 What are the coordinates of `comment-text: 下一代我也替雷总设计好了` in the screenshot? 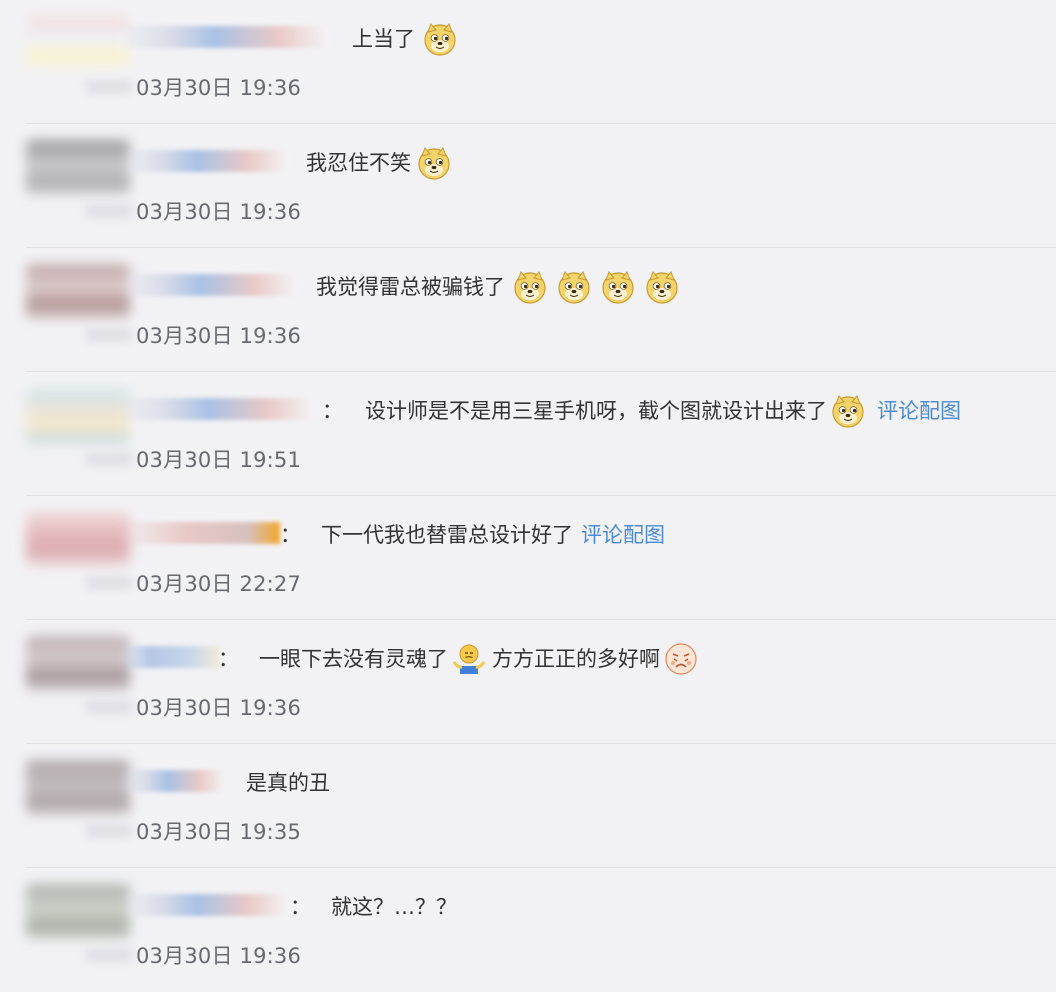 It's located at (447, 535).